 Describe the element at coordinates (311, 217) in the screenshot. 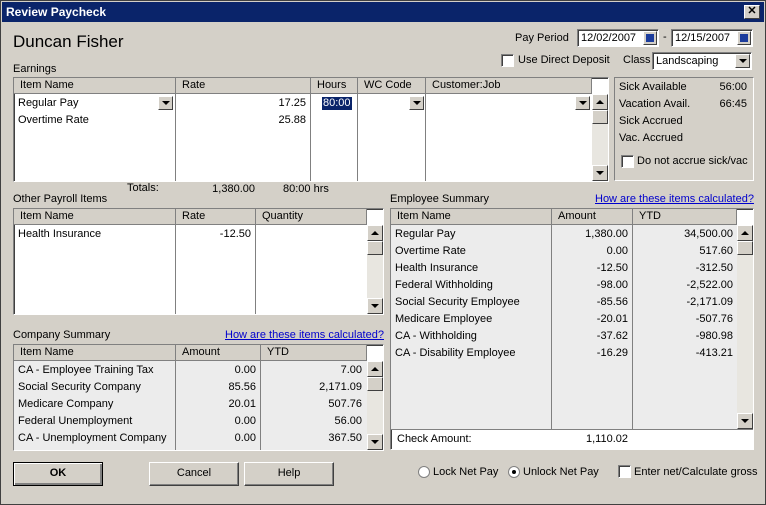

I see `col-quantity: Quantity` at that location.